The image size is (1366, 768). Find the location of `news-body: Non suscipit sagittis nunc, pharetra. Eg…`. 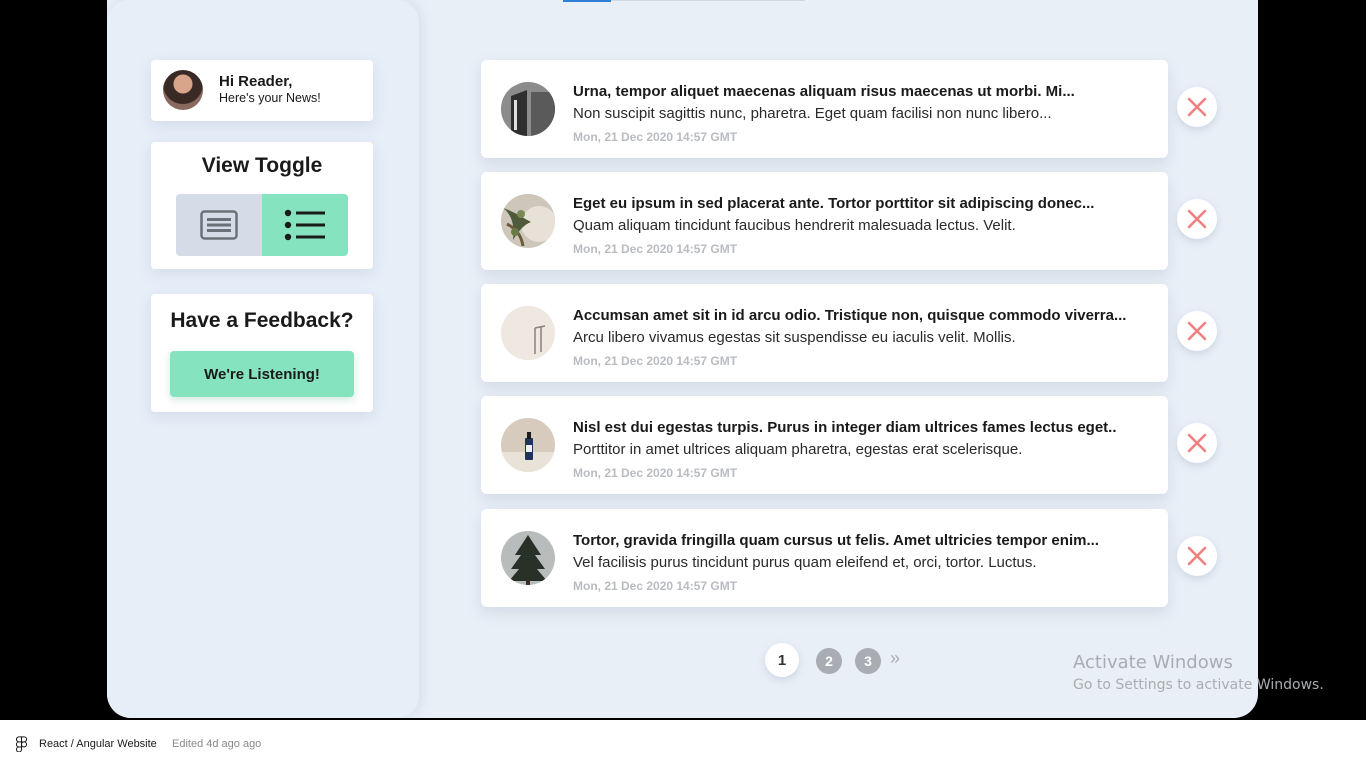

news-body: Non suscipit sagittis nunc, pharetra. Eg… is located at coordinates (812, 113).